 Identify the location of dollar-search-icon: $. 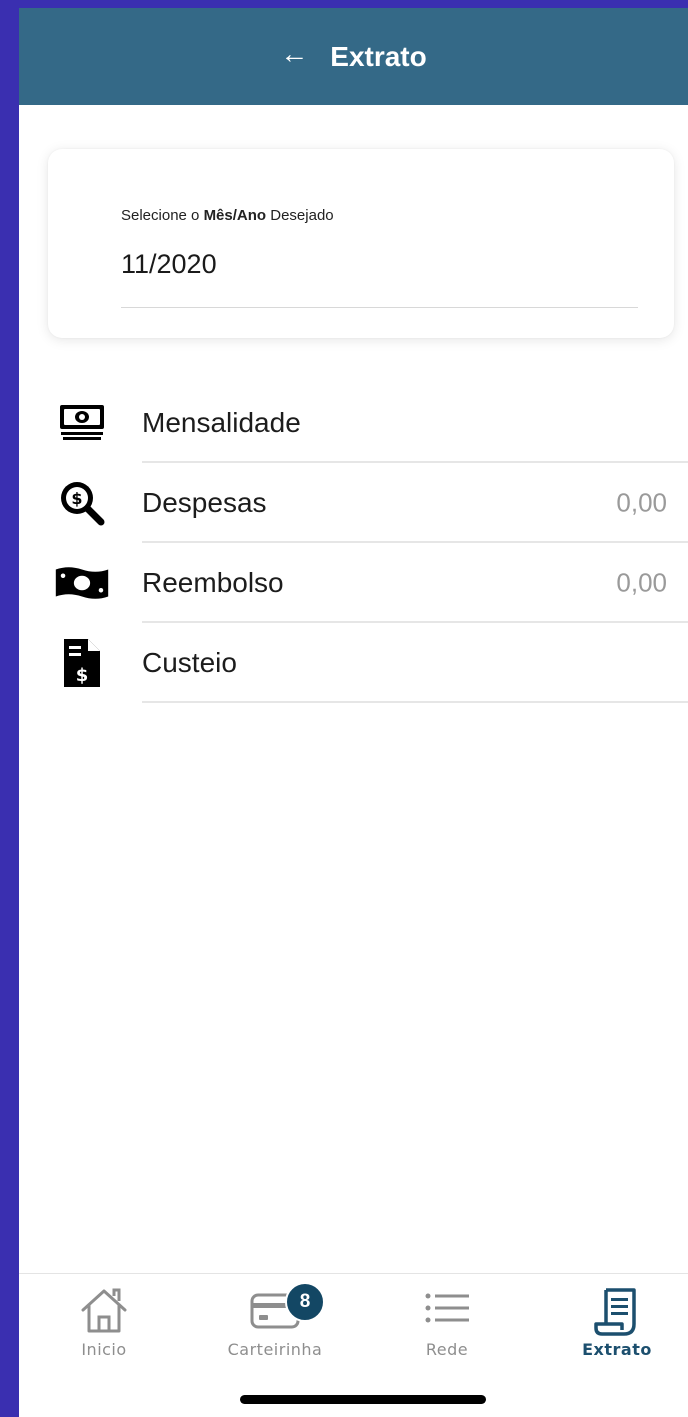
(82, 503).